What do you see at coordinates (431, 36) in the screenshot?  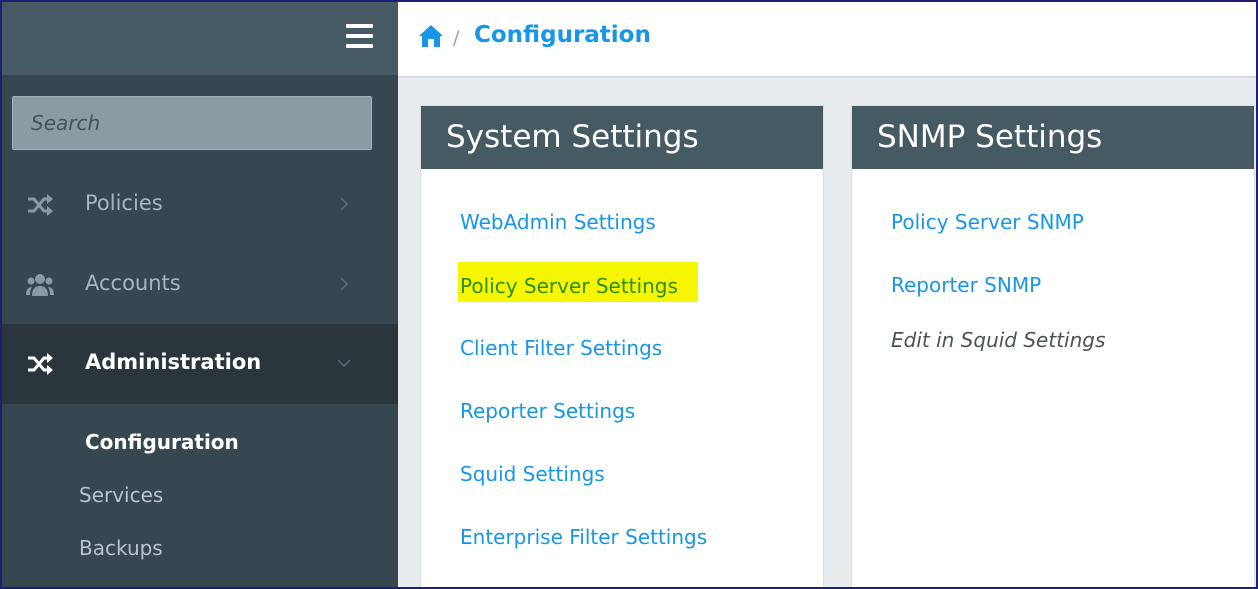 I see `home-icon` at bounding box center [431, 36].